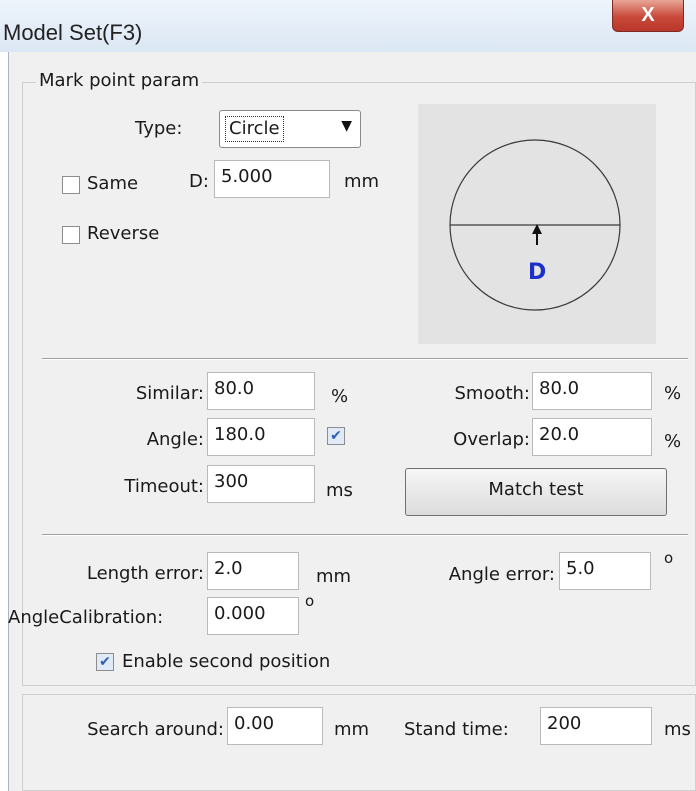 This screenshot has width=696, height=791. Describe the element at coordinates (677, 729) in the screenshot. I see `stand-time-unit: ms` at that location.